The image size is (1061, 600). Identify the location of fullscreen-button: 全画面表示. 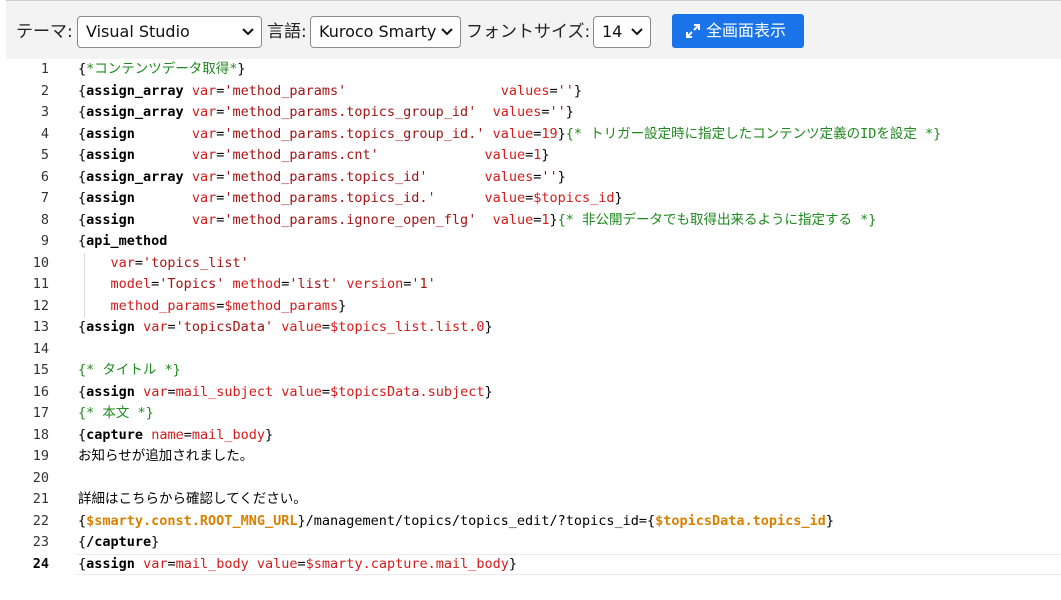
(738, 31).